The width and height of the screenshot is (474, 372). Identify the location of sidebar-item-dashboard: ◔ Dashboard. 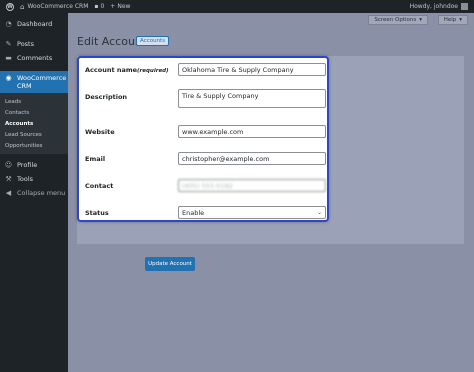
(34, 24).